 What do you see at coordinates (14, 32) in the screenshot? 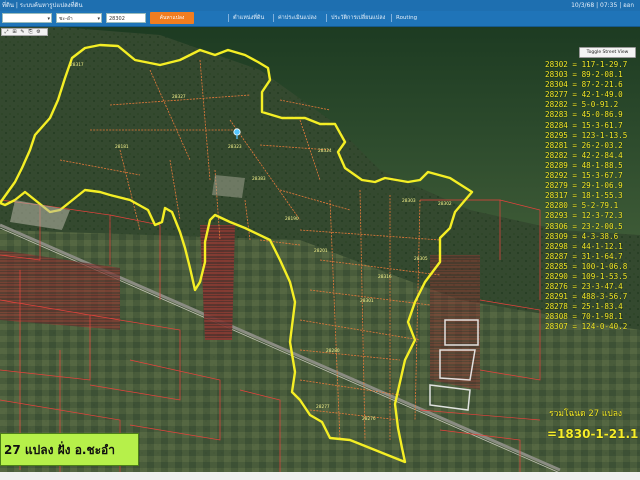
I see `grid-icon: ⊞` at bounding box center [14, 32].